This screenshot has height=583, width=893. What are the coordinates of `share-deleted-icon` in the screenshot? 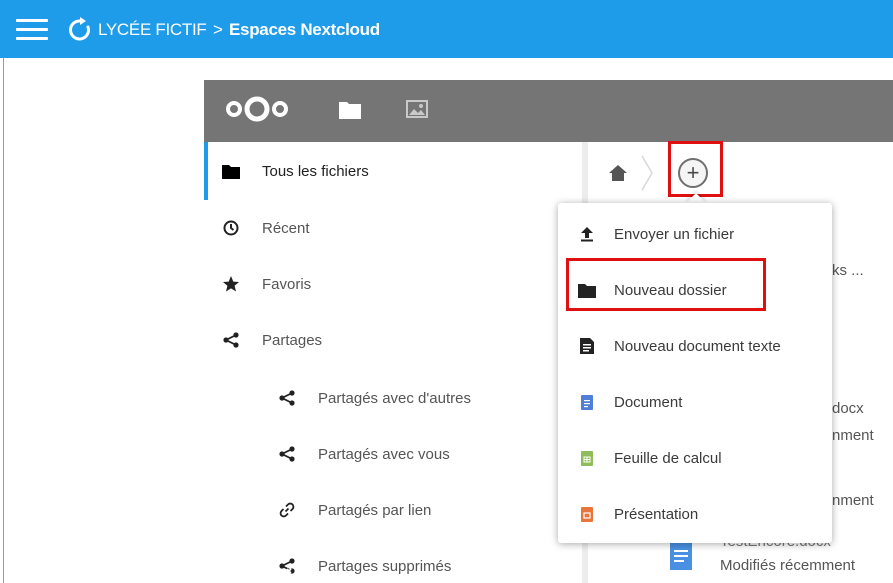 It's located at (287, 566).